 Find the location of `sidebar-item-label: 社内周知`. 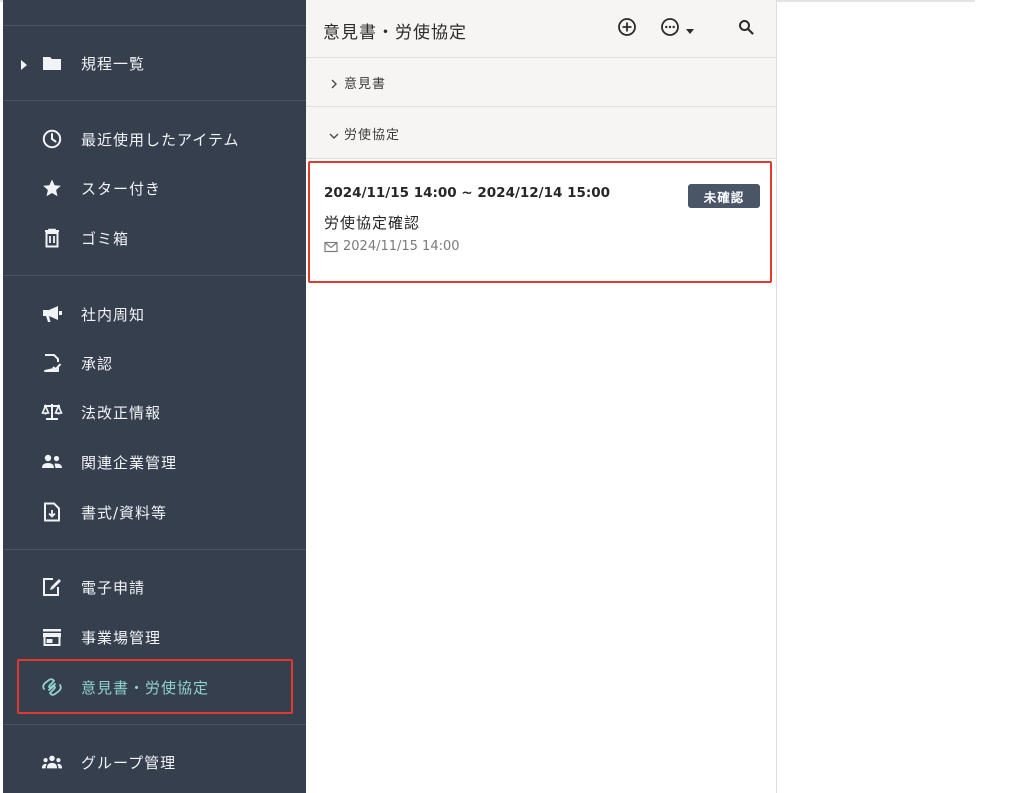

sidebar-item-label: 社内周知 is located at coordinates (113, 315).